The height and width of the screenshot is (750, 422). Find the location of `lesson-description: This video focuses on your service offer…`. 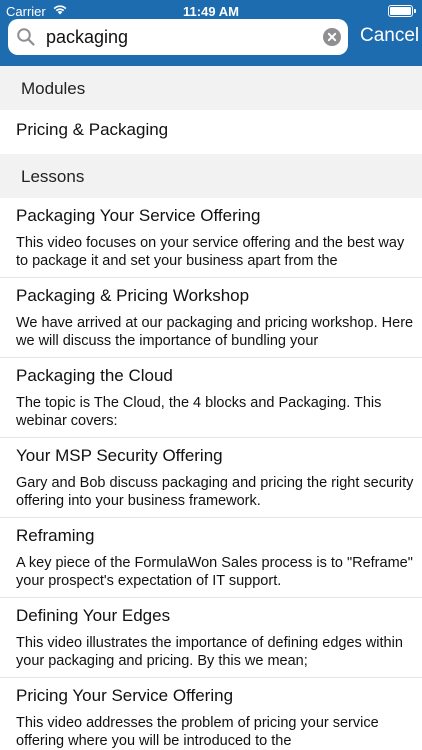

lesson-description: This video focuses on your service offer… is located at coordinates (210, 252).